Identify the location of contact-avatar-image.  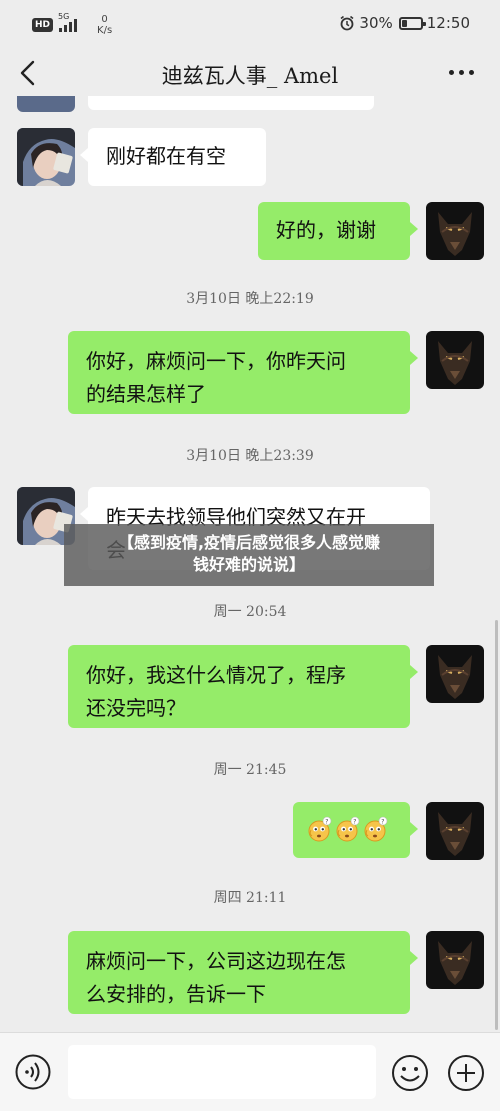
(46, 157).